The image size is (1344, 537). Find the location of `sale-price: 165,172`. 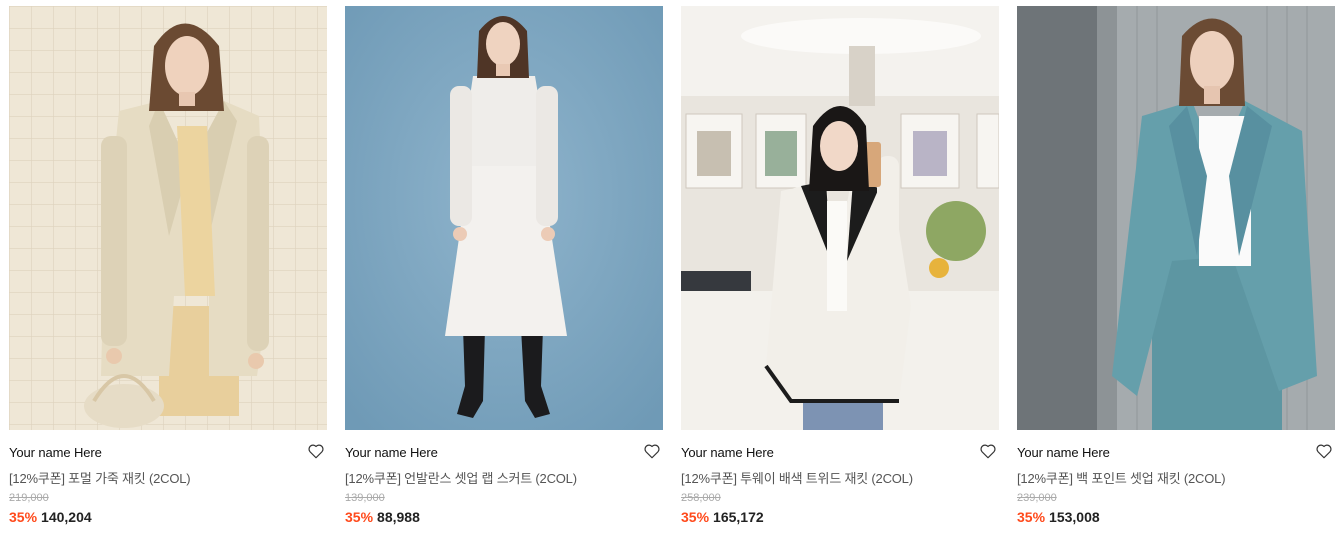

sale-price: 165,172 is located at coordinates (738, 517).